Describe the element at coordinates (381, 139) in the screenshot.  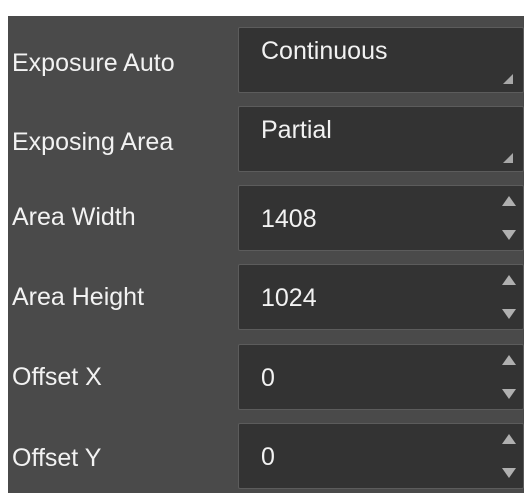
I see `exposing-area-dropdown: Partial` at that location.